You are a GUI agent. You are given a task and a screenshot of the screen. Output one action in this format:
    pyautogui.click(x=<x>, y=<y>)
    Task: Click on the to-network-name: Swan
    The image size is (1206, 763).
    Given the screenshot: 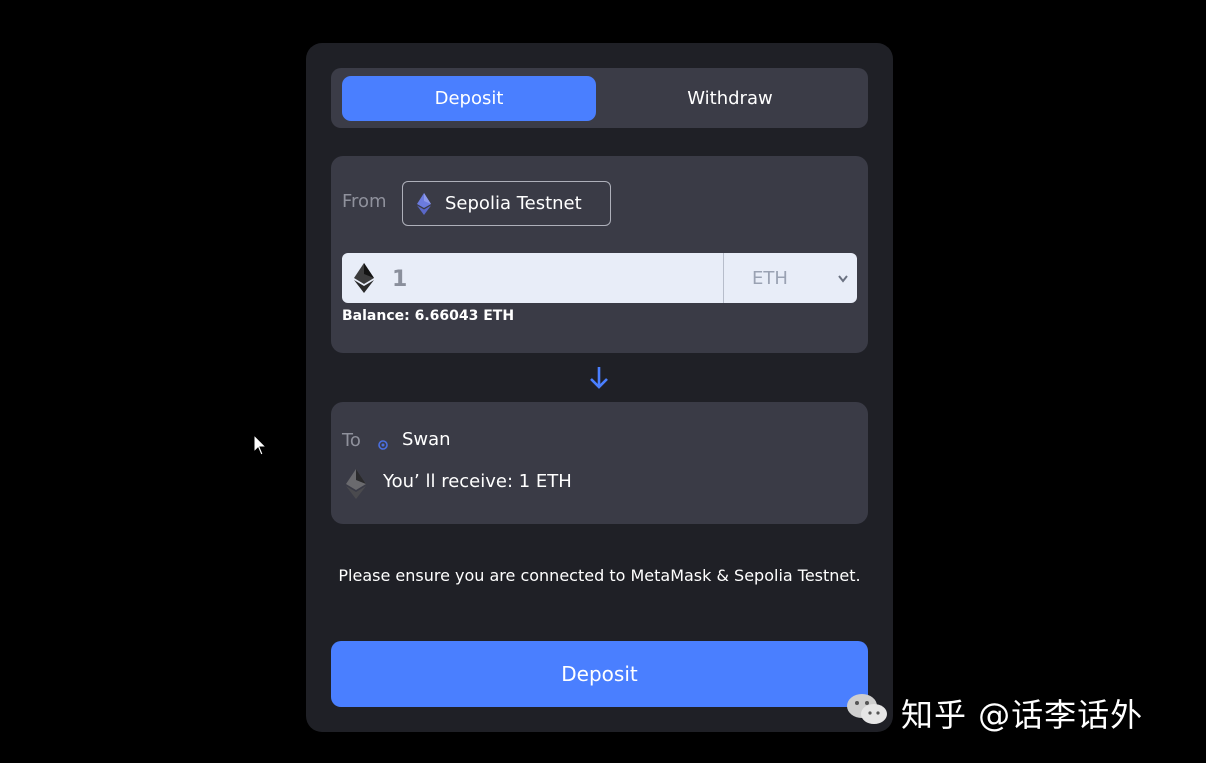 What is the action you would take?
    pyautogui.click(x=426, y=439)
    